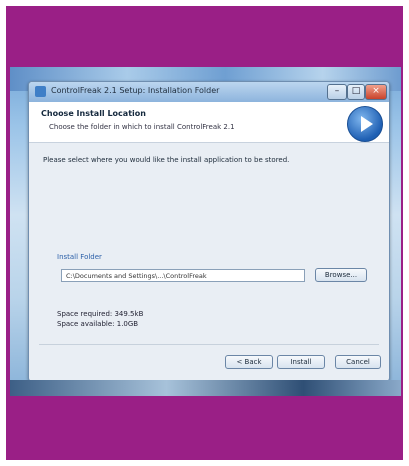 The height and width of the screenshot is (466, 409). Describe the element at coordinates (358, 362) in the screenshot. I see `cancel-button: Cancel` at that location.